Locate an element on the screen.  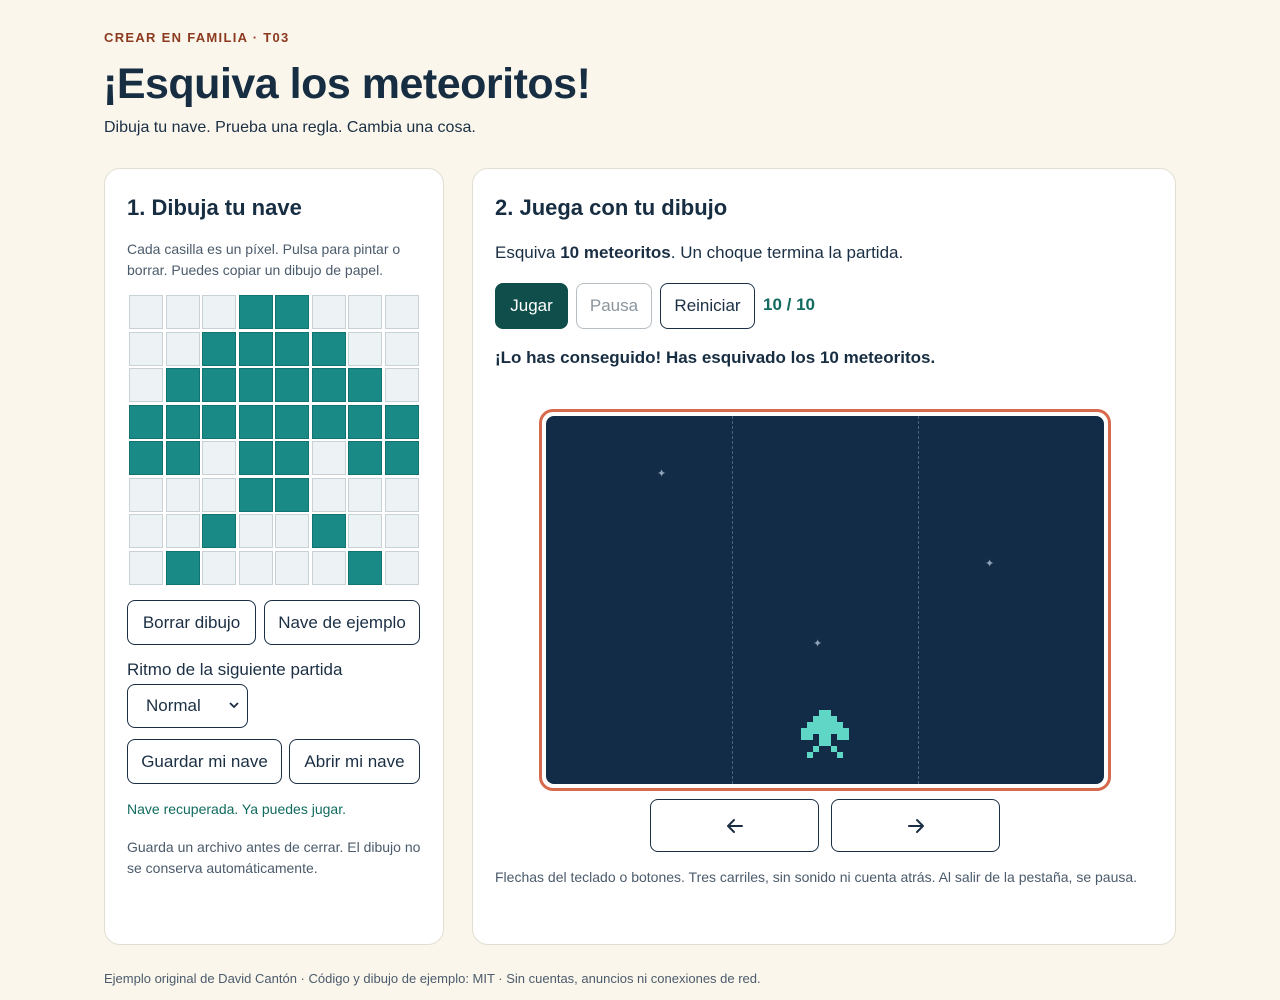
open-ship-button: Abrir mi nave is located at coordinates (354, 761).